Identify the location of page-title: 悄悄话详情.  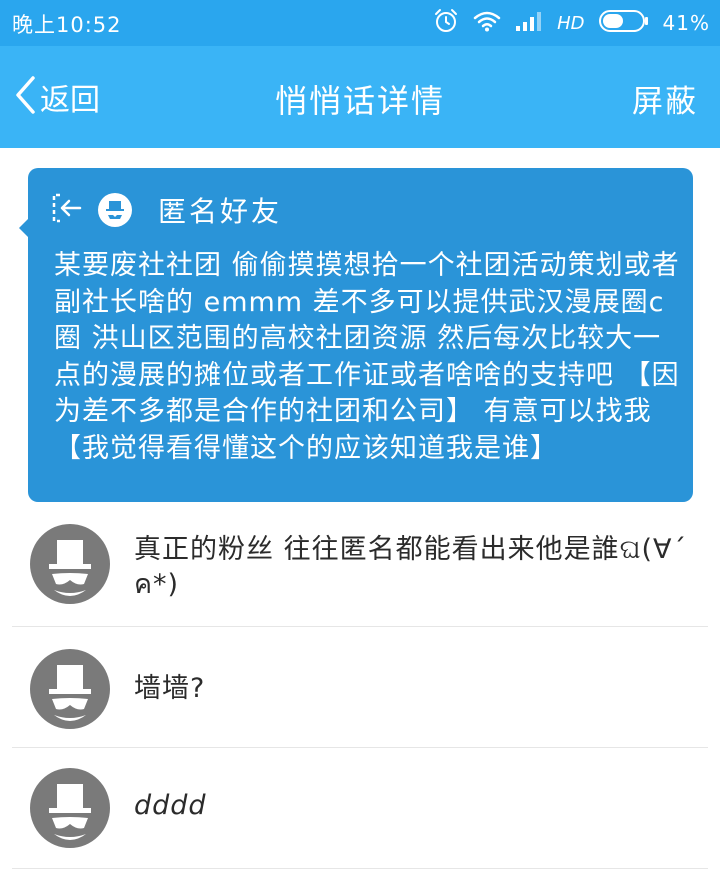
(359, 101).